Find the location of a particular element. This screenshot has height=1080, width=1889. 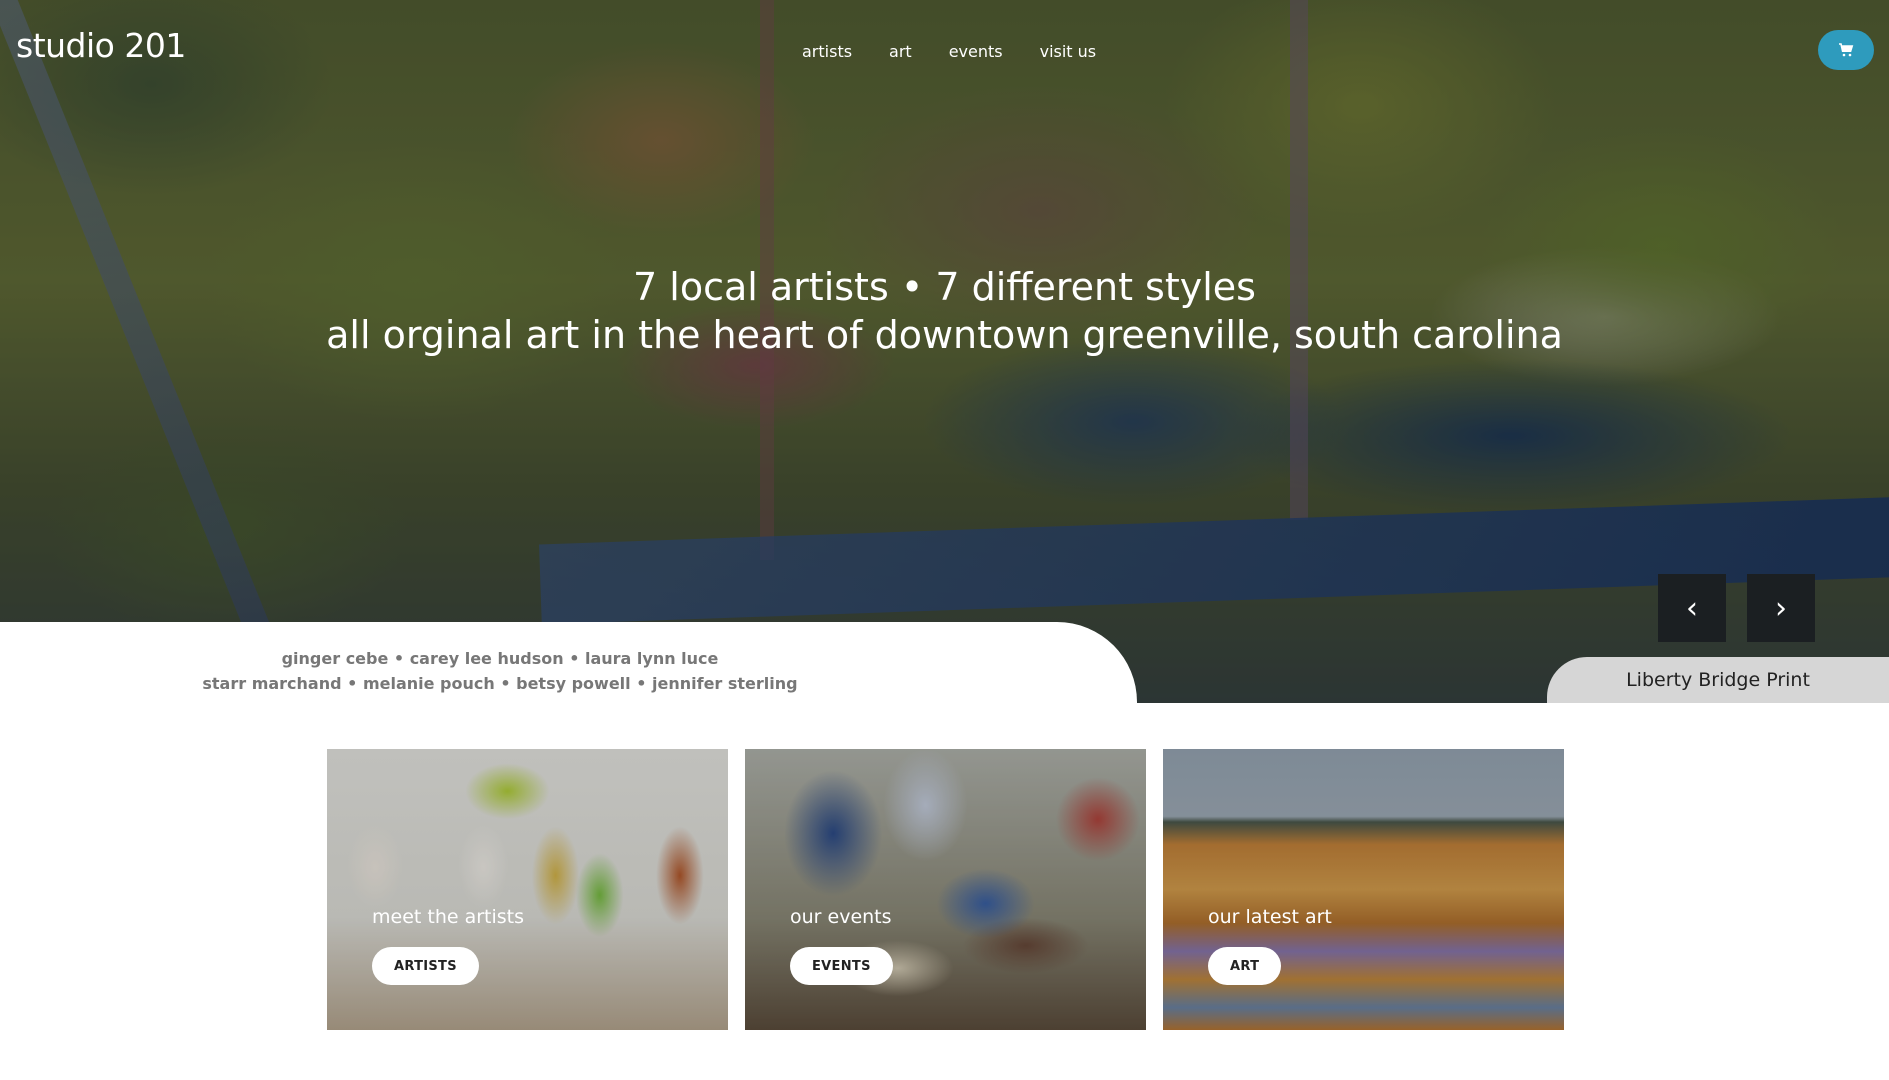

slide-next-button: › is located at coordinates (1781, 608).